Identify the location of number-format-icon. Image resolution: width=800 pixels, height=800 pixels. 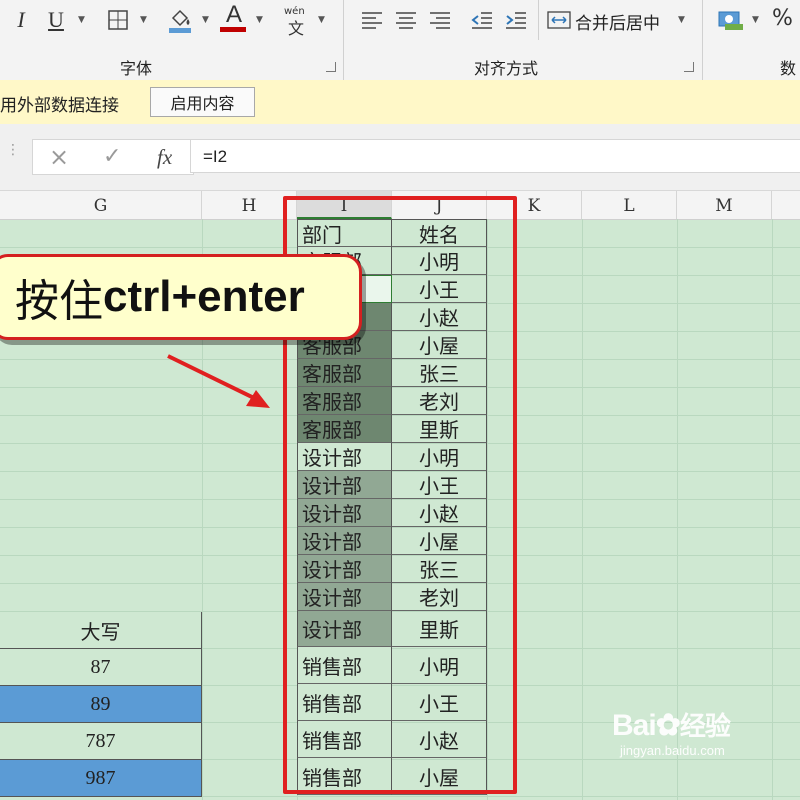
(731, 20).